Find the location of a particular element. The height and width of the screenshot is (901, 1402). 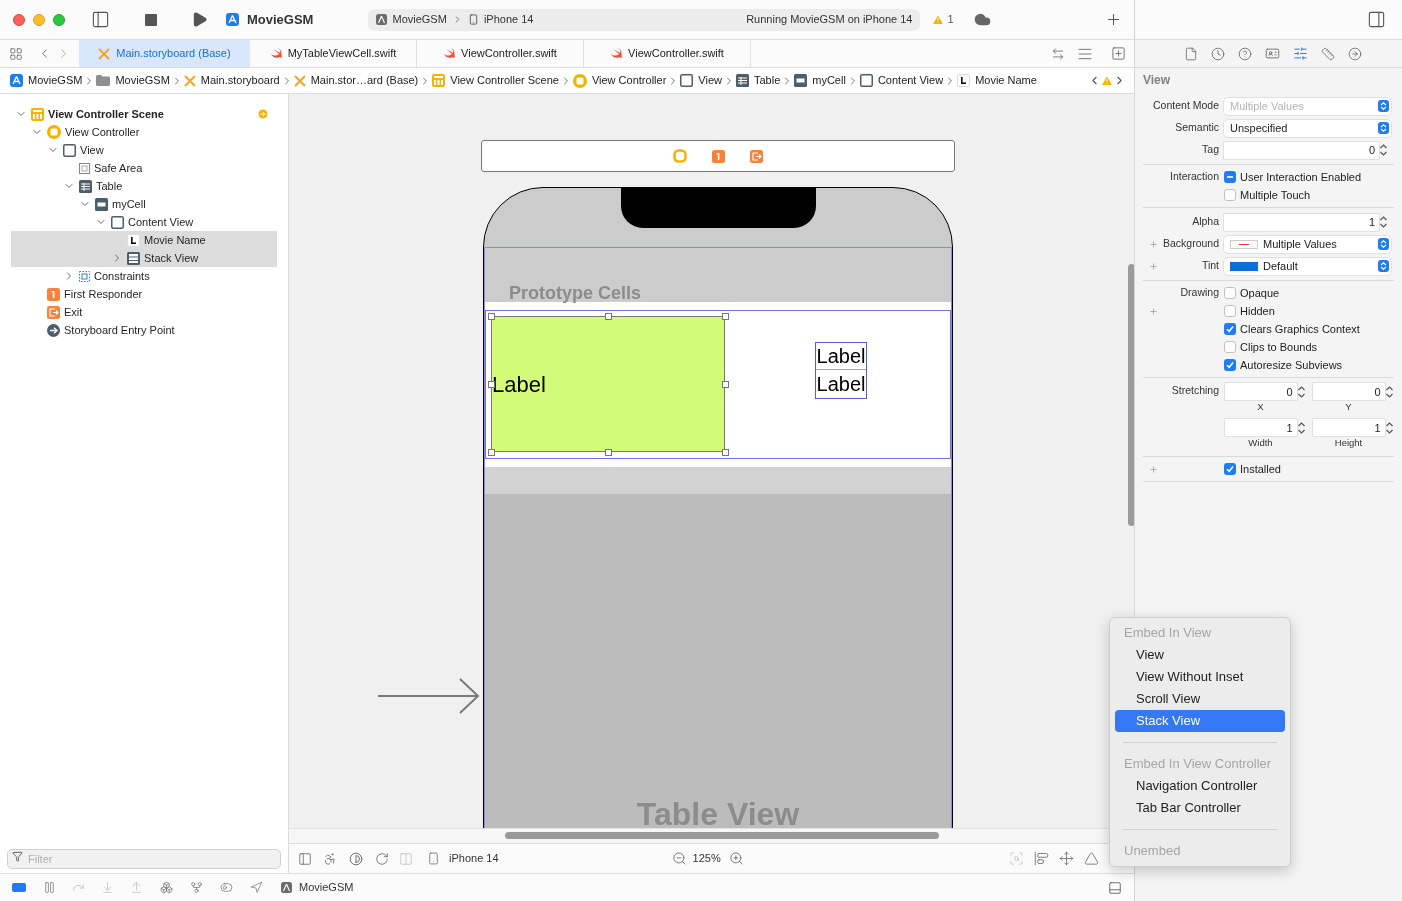

arrow-circle-icon is located at coordinates (263, 114).